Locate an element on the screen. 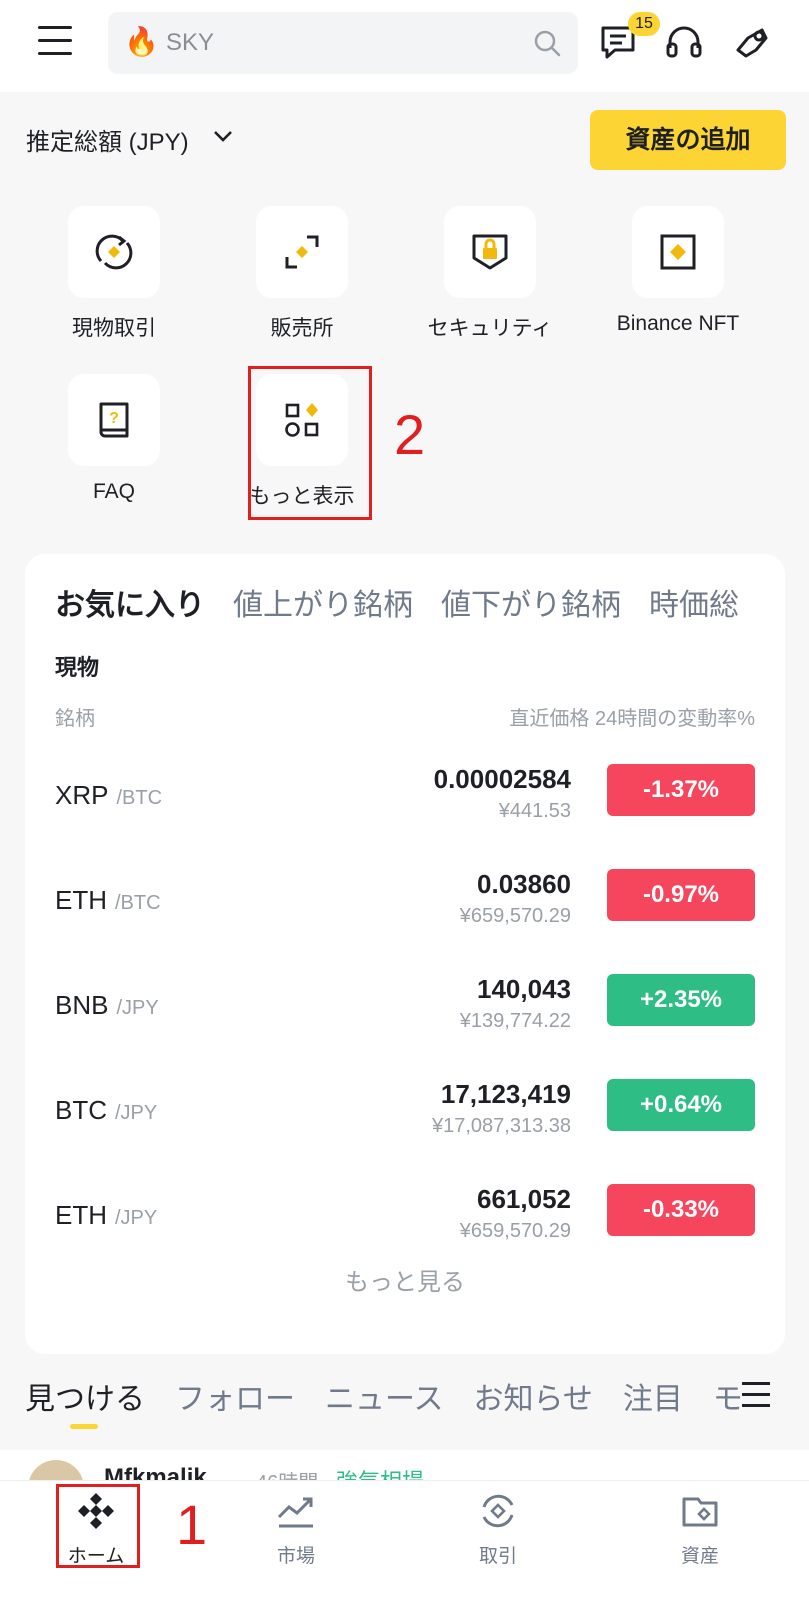  market-row: BTC/JPY 17,123,419 ¥17,087,313.38 +0.64% is located at coordinates (405, 1115).